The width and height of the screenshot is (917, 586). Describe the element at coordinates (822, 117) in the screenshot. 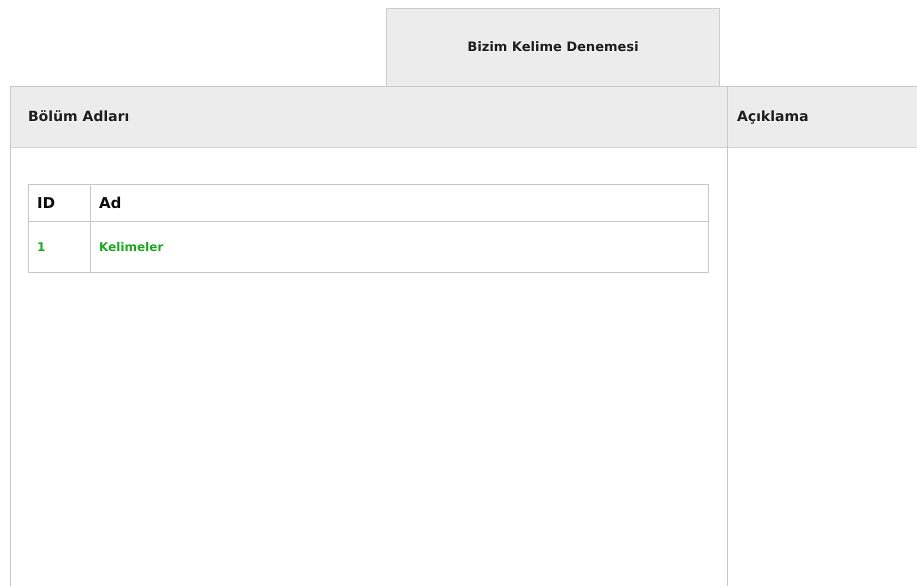

I see `column-header: Açıklama` at that location.